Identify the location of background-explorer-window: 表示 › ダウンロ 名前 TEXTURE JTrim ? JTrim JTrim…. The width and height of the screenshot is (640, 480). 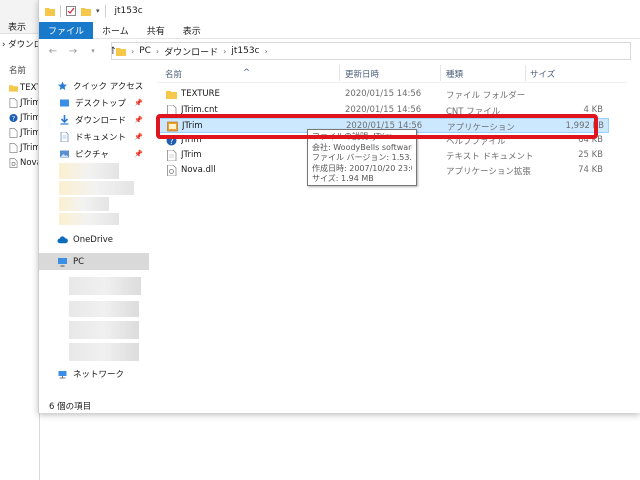
(20, 240).